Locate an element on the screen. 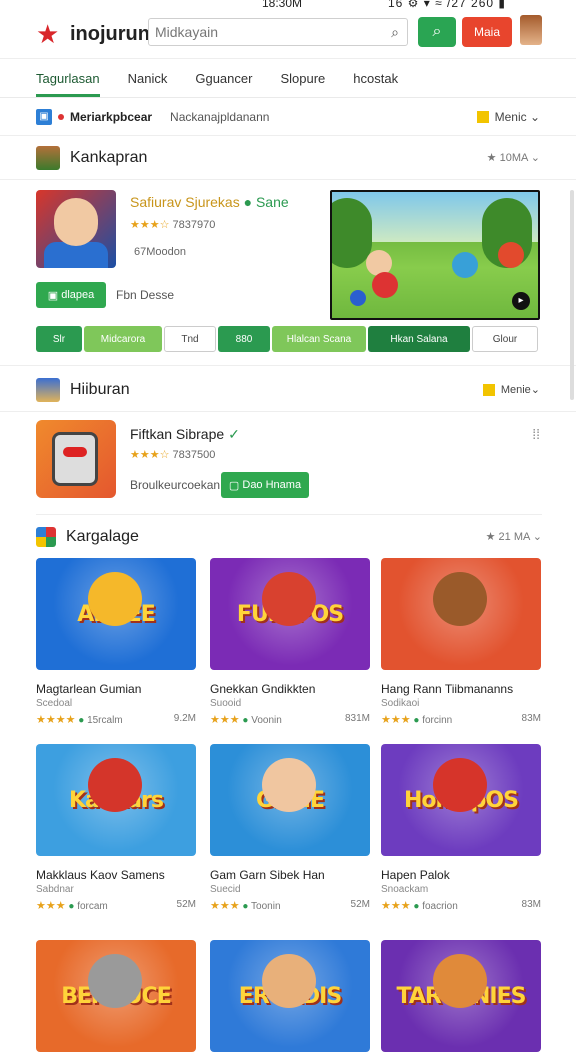 Image resolution: width=576 pixels, height=1052 pixels. game-title: Makklaus Kaov Samens is located at coordinates (116, 875).